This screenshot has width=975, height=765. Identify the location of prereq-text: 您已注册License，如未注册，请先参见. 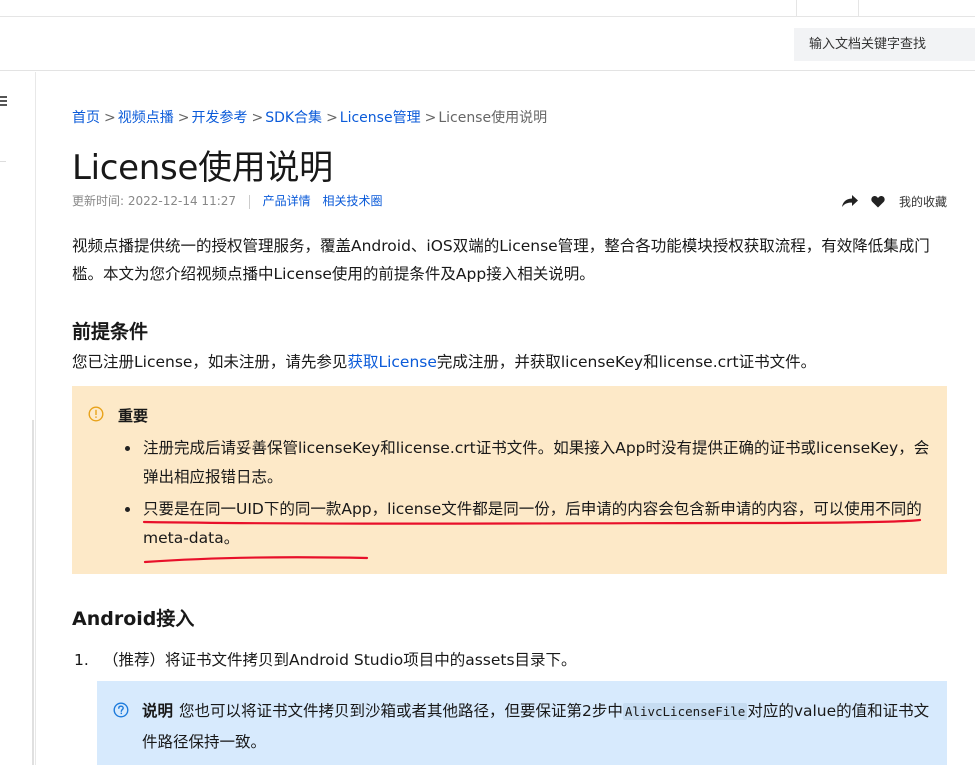
(210, 362).